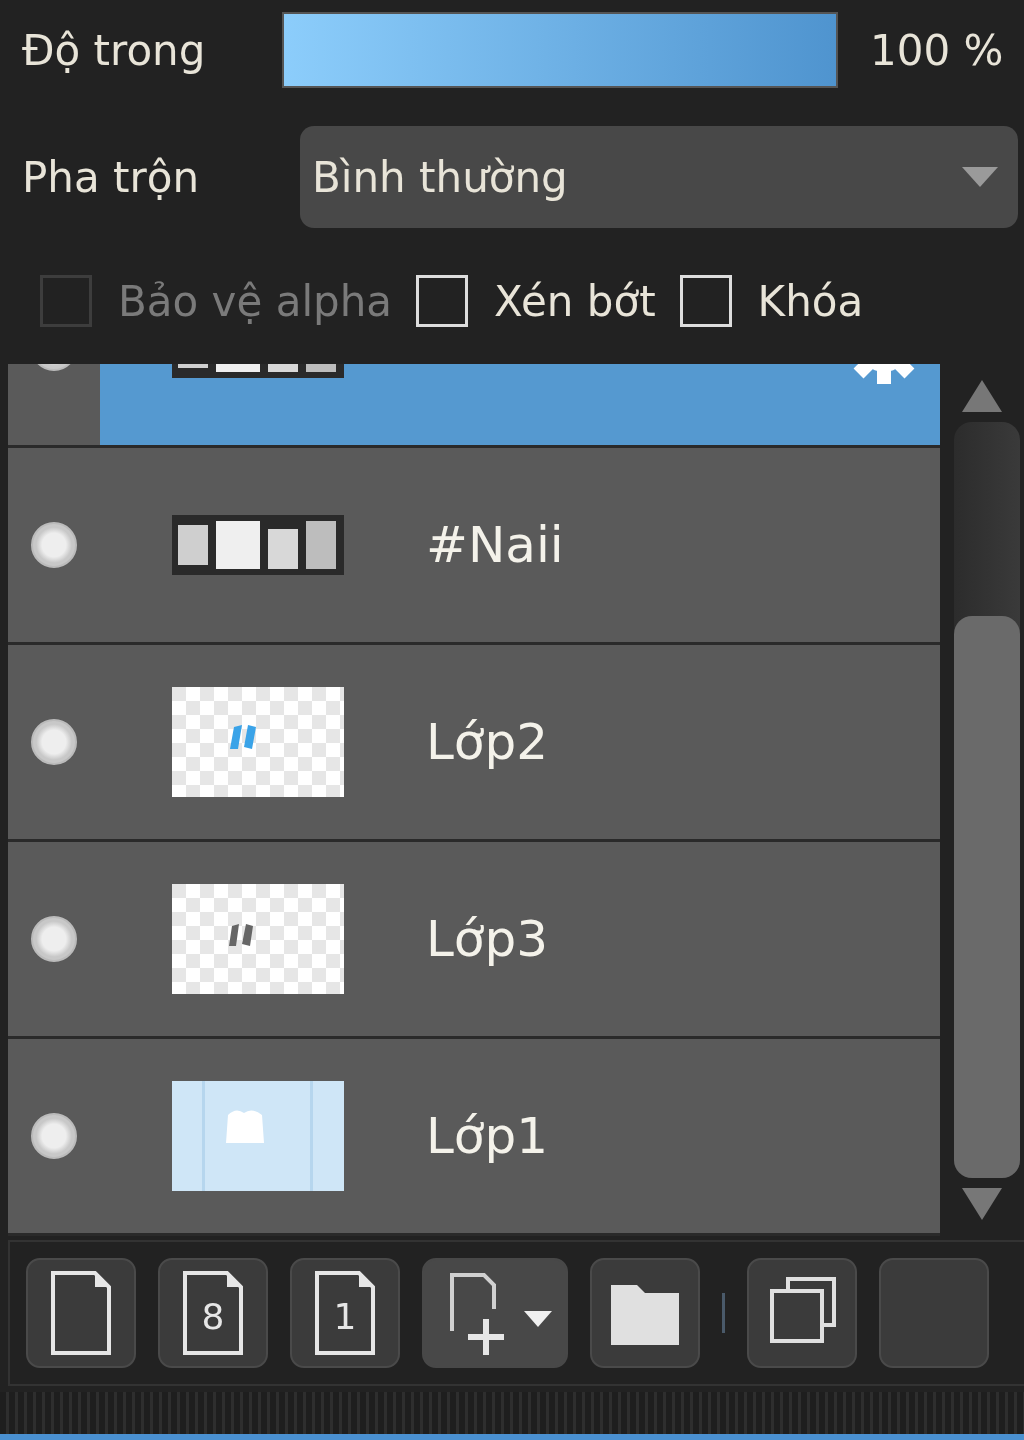  Describe the element at coordinates (723, 1313) in the screenshot. I see `toolbar-separator` at that location.